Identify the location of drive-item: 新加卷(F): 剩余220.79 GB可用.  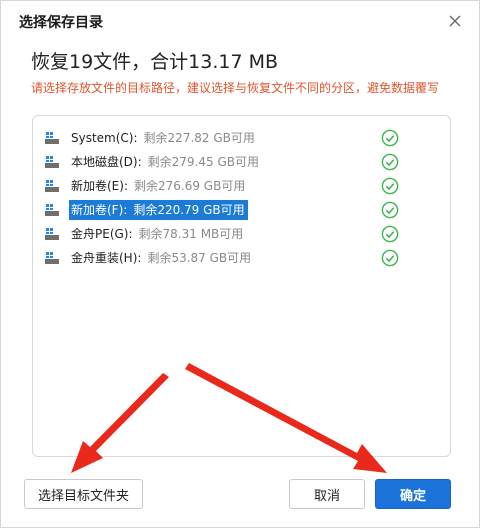
(224, 210).